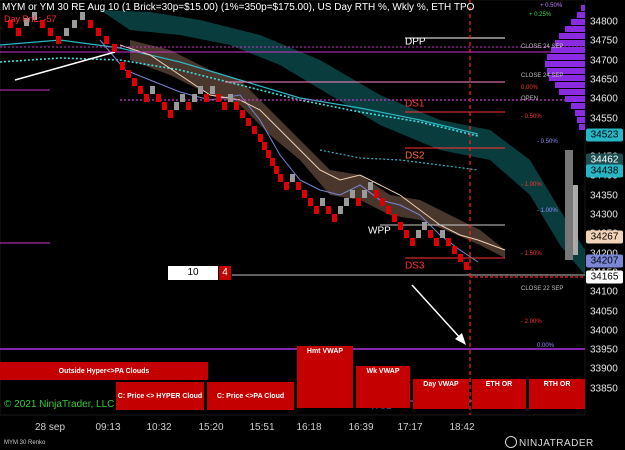 The width and height of the screenshot is (625, 450). Describe the element at coordinates (604, 292) in the screenshot. I see `price-axis-label: 34100` at that location.